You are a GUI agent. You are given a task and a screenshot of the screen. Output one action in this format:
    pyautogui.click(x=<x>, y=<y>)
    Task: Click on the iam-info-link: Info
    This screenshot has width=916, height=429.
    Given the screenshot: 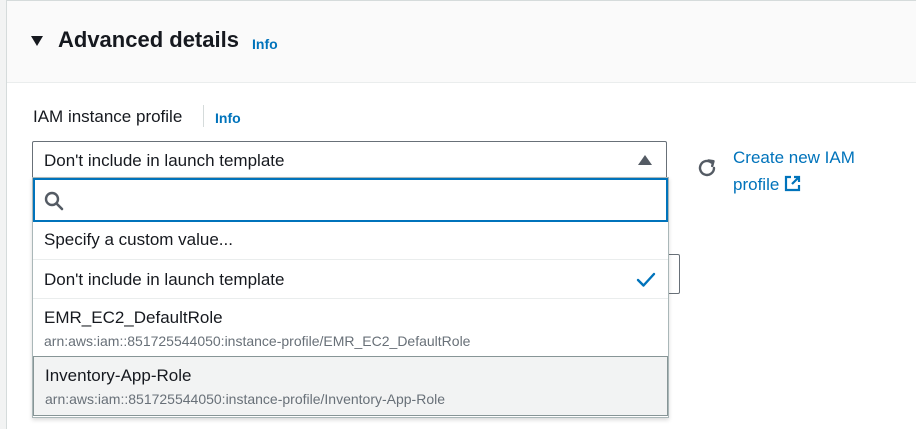 What is the action you would take?
    pyautogui.click(x=228, y=118)
    